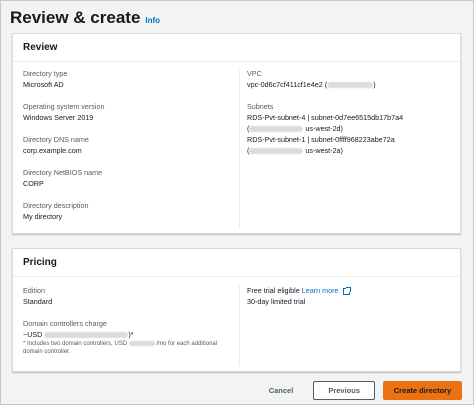 The height and width of the screenshot is (405, 474). Describe the element at coordinates (254, 73) in the screenshot. I see `field-label: VPC` at that location.